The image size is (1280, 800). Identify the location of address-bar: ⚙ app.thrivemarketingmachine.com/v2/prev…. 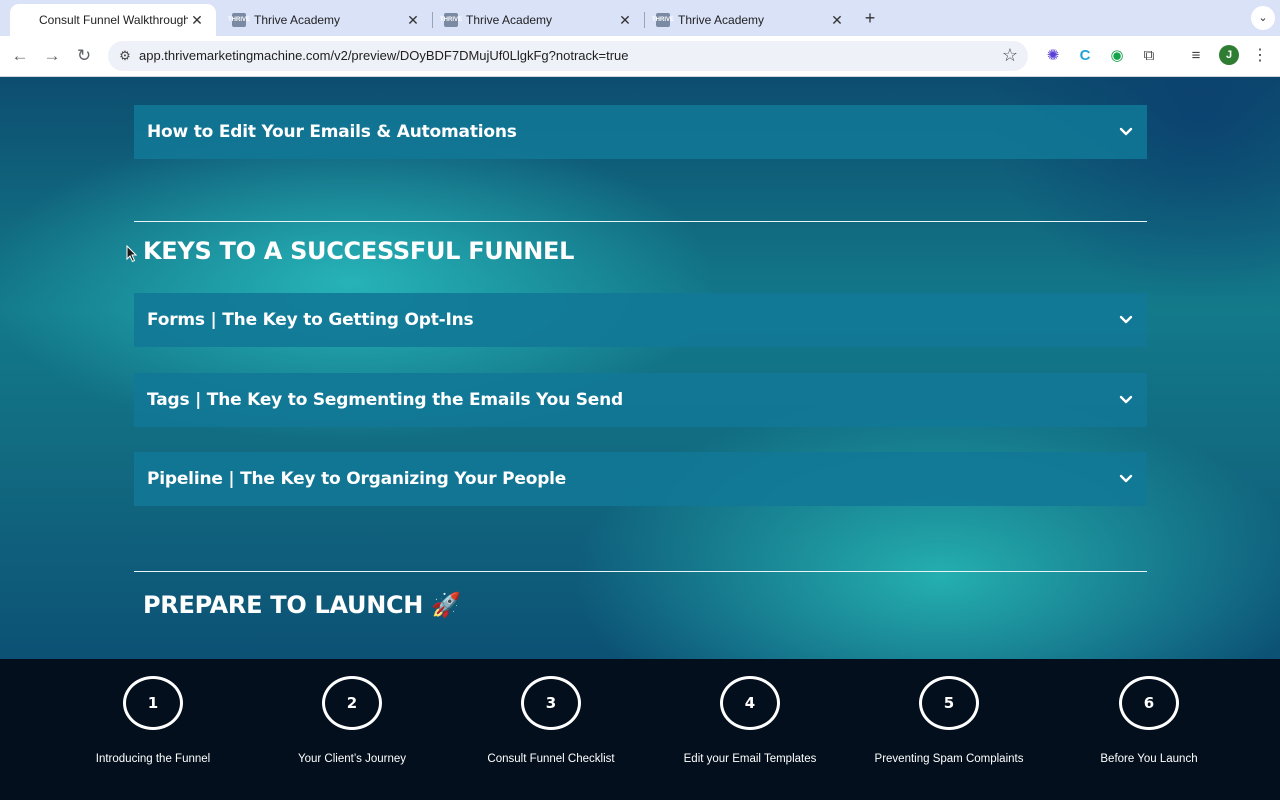
(568, 56).